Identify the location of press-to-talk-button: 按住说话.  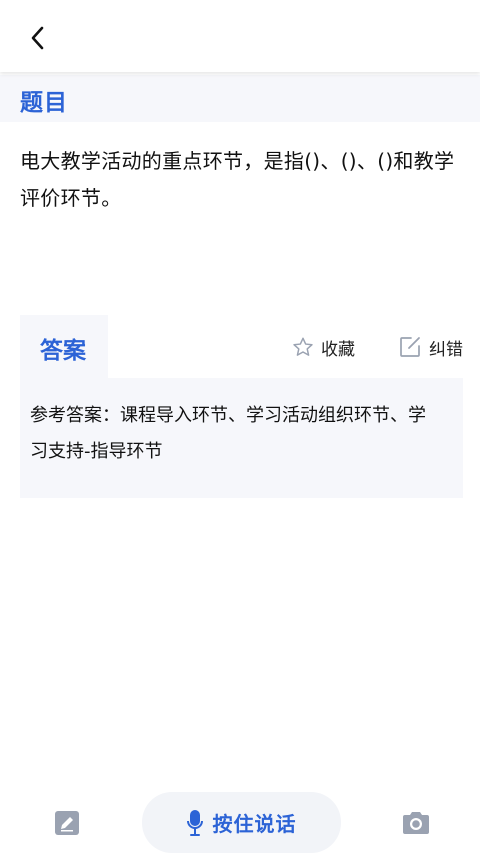
(241, 822).